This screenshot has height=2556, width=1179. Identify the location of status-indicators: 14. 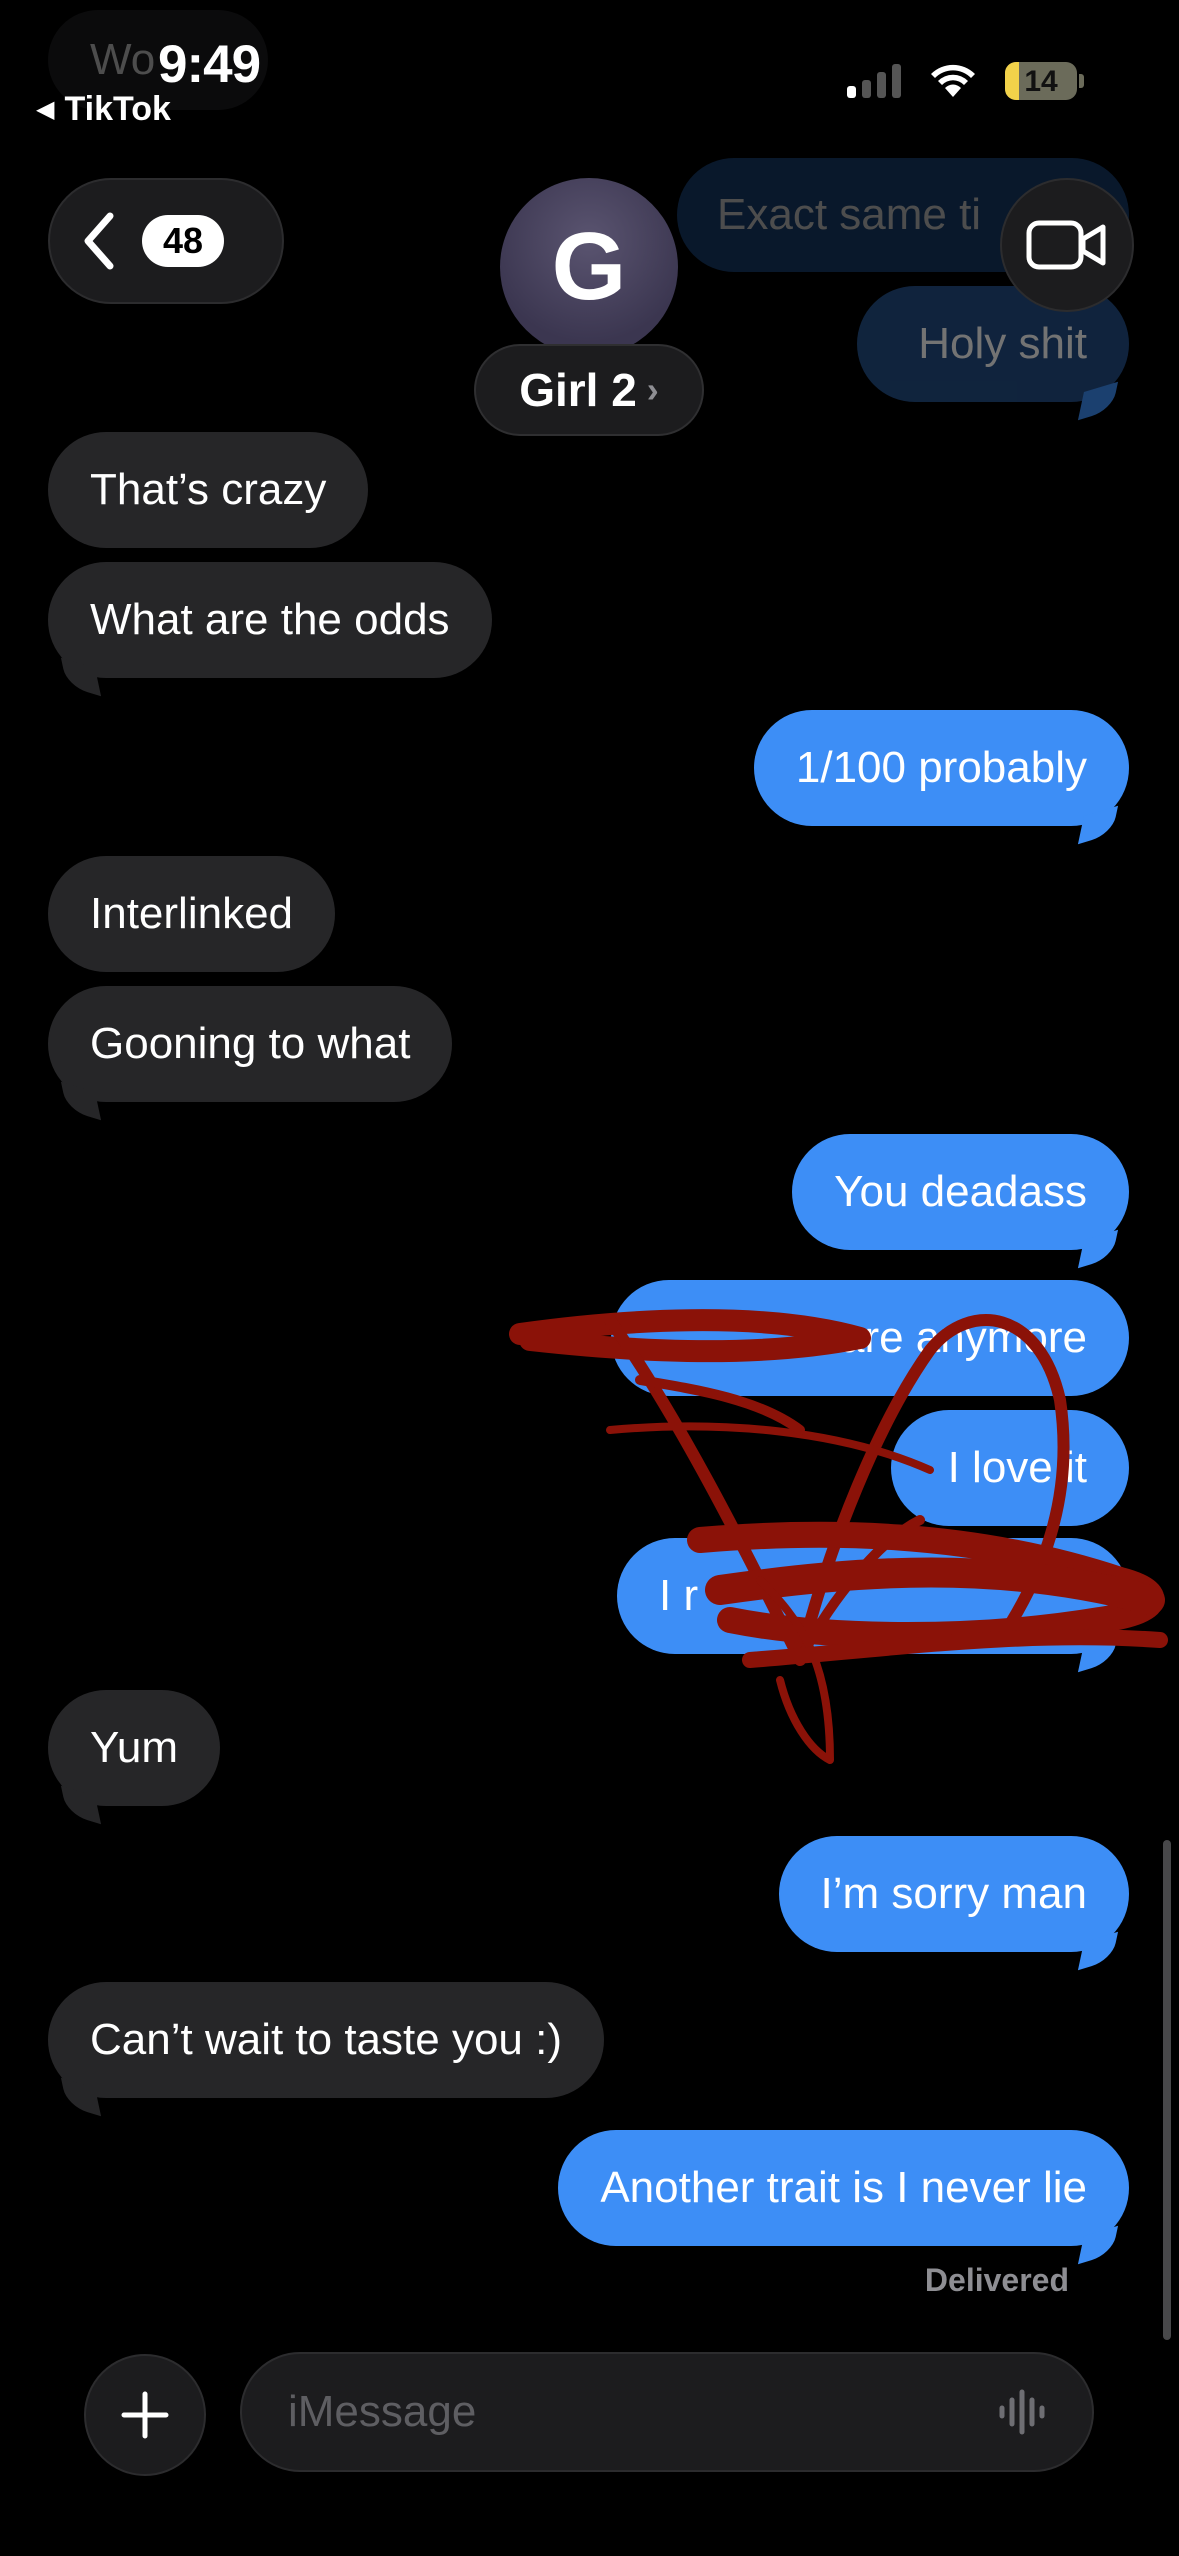
(965, 81).